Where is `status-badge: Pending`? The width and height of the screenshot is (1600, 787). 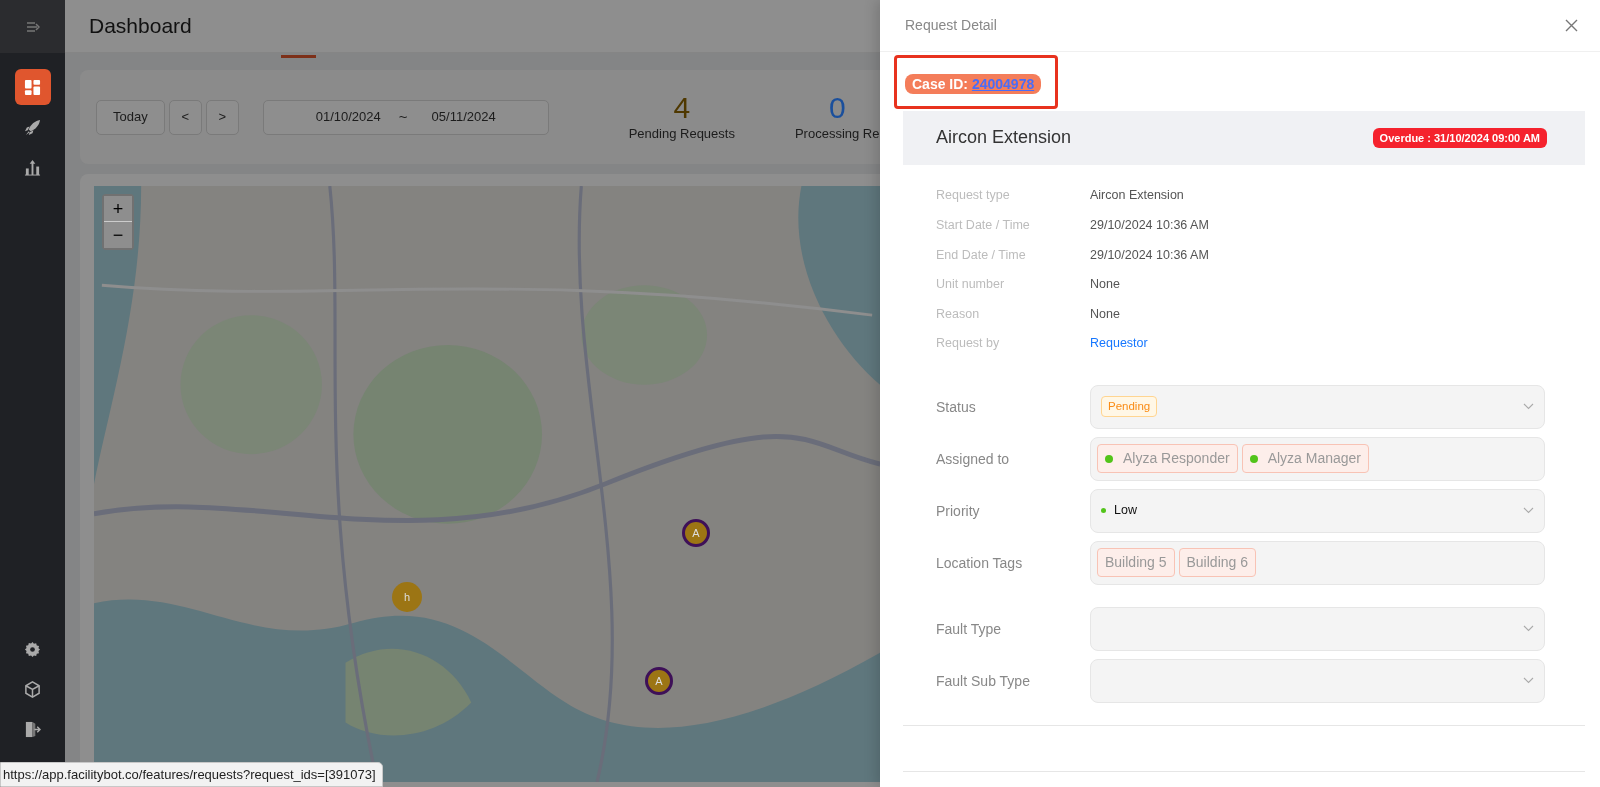 status-badge: Pending is located at coordinates (1129, 406).